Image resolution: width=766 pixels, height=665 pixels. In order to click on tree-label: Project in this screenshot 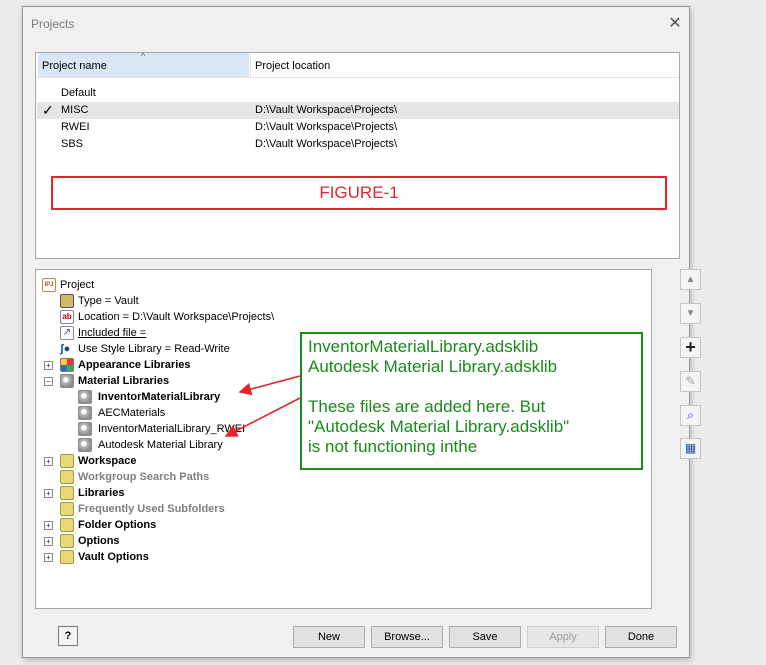, I will do `click(77, 285)`.